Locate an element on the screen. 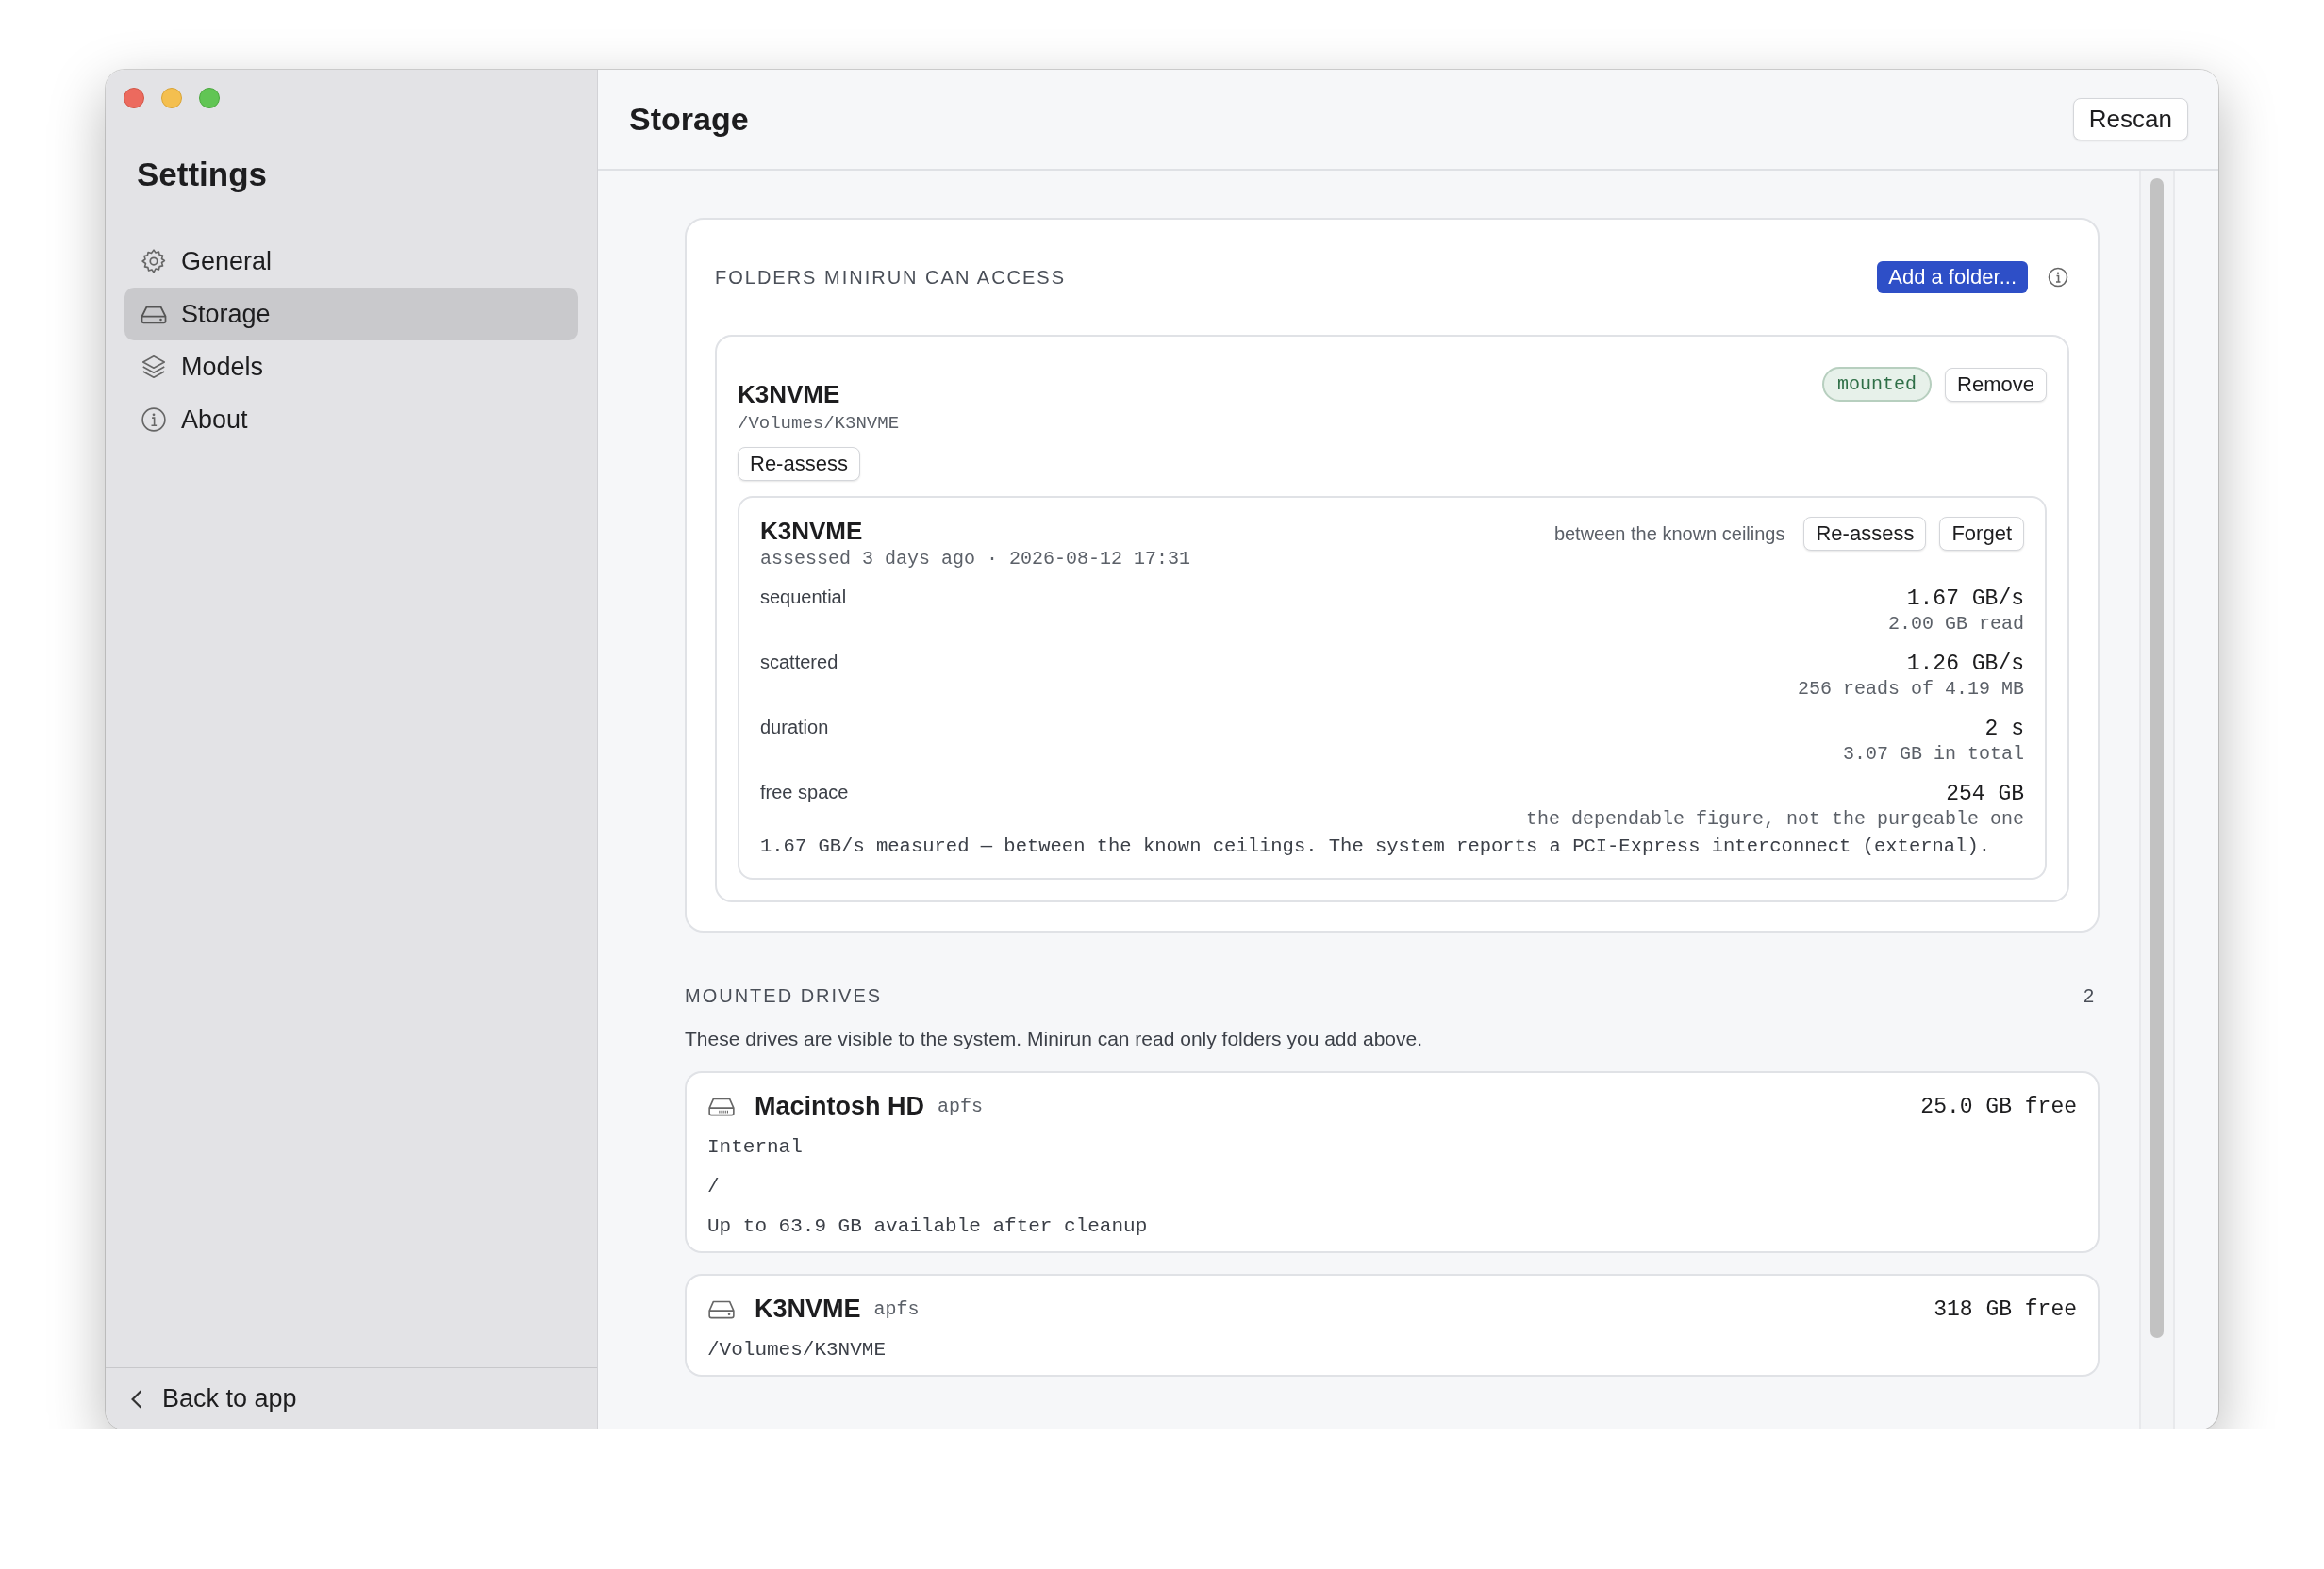 The width and height of the screenshot is (2324, 1569). drive-detail: /Volumes/K3NVME is located at coordinates (798, 1350).